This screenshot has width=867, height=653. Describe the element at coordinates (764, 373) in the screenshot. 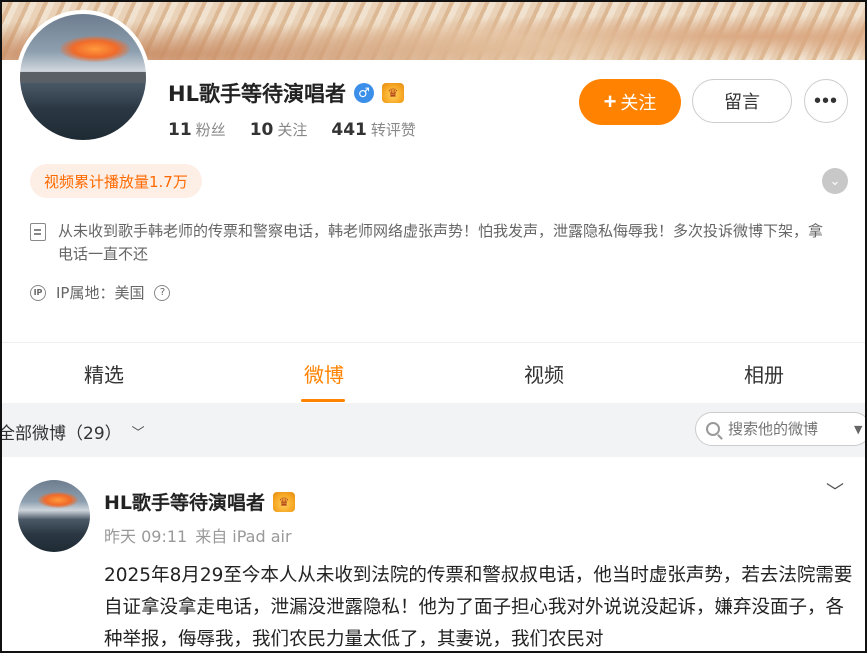

I see `tab-albums: 相册` at that location.